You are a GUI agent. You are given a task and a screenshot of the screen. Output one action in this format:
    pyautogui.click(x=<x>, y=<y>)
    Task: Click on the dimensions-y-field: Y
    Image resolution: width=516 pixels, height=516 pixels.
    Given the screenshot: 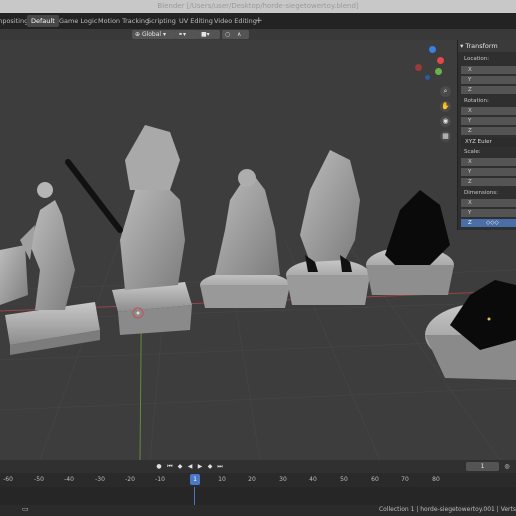 What is the action you would take?
    pyautogui.click(x=488, y=213)
    